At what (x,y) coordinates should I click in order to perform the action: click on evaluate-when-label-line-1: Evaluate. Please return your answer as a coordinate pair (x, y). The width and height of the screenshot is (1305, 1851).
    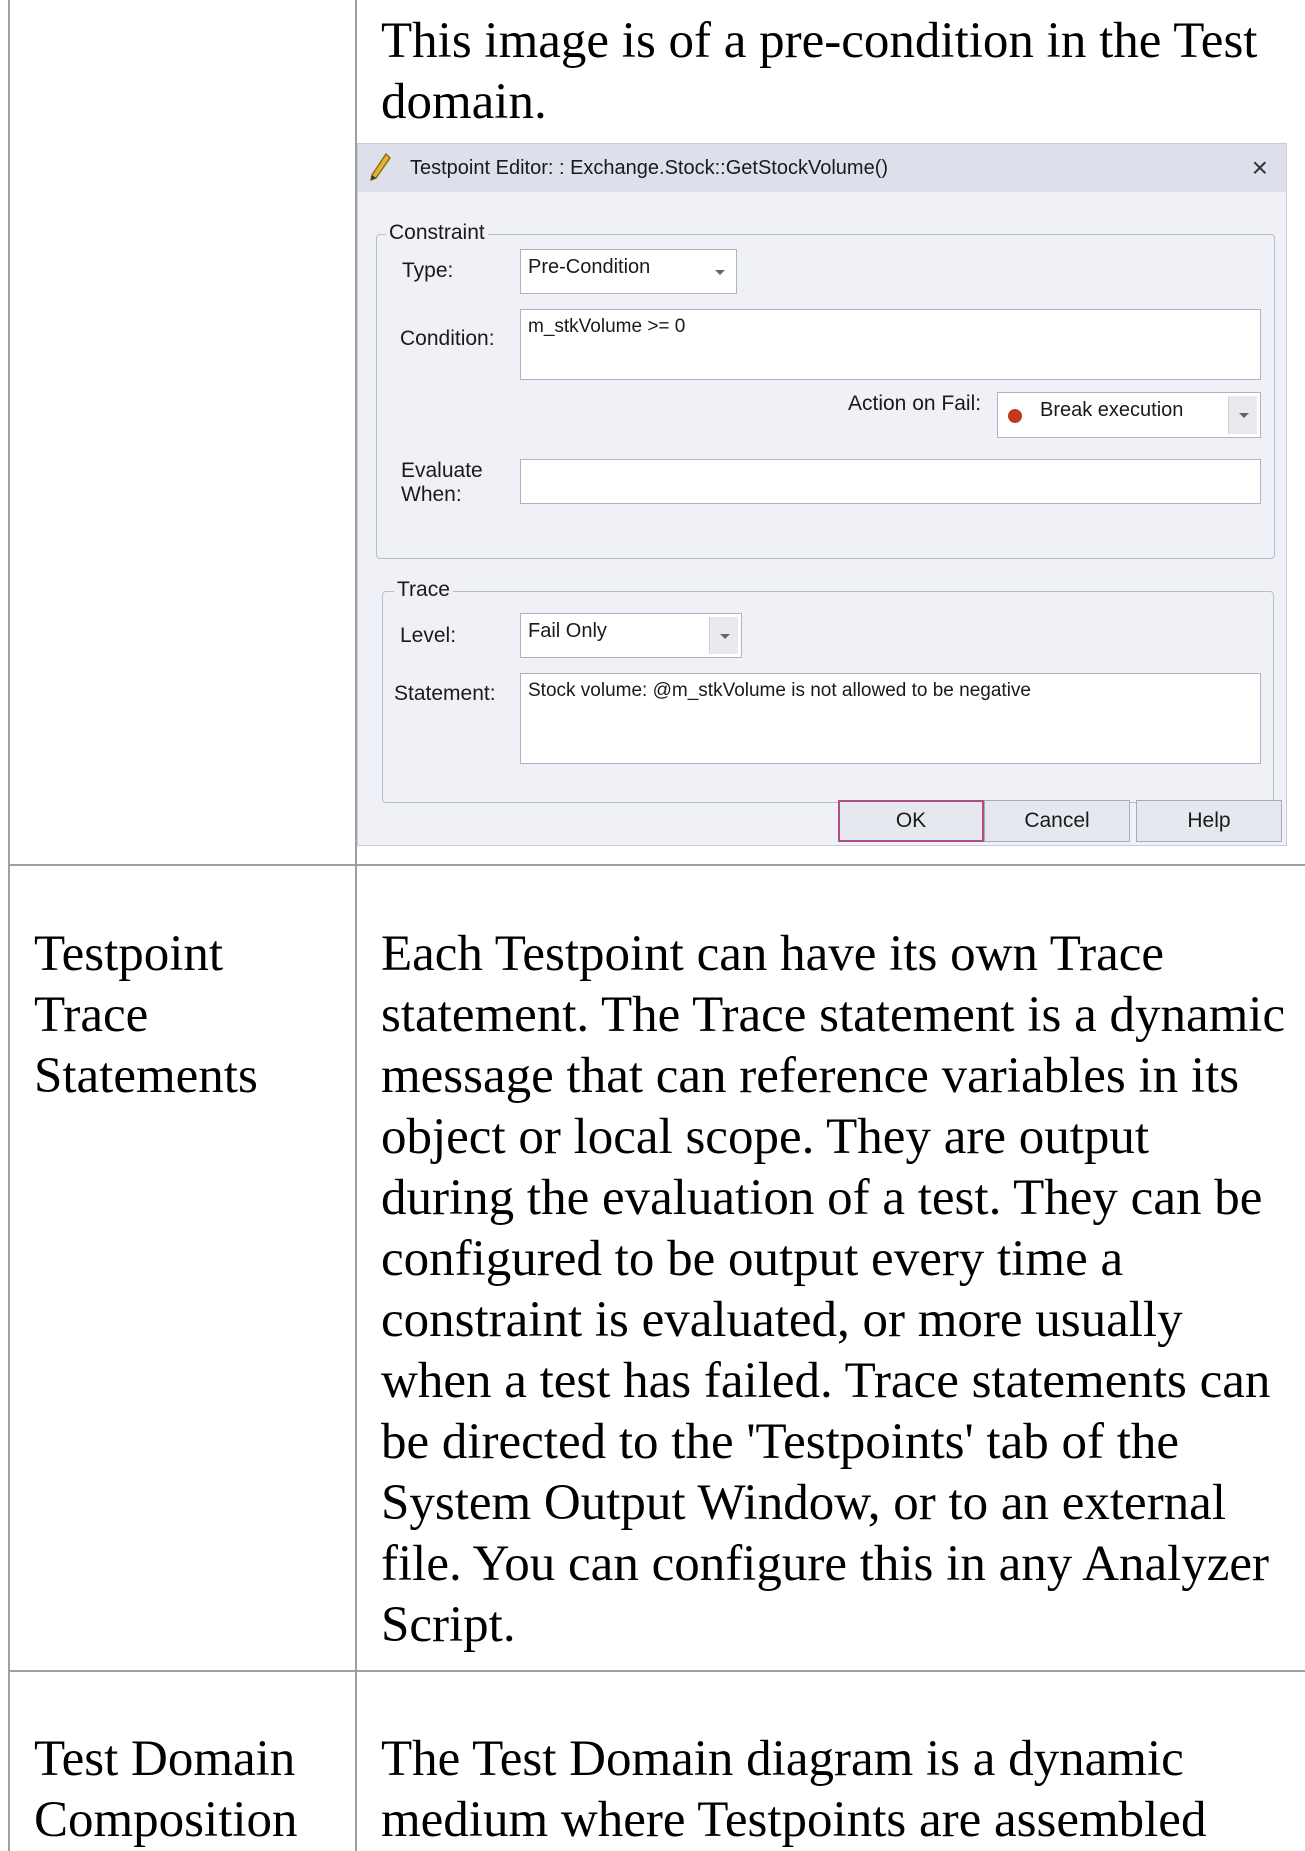
    Looking at the image, I should click on (442, 470).